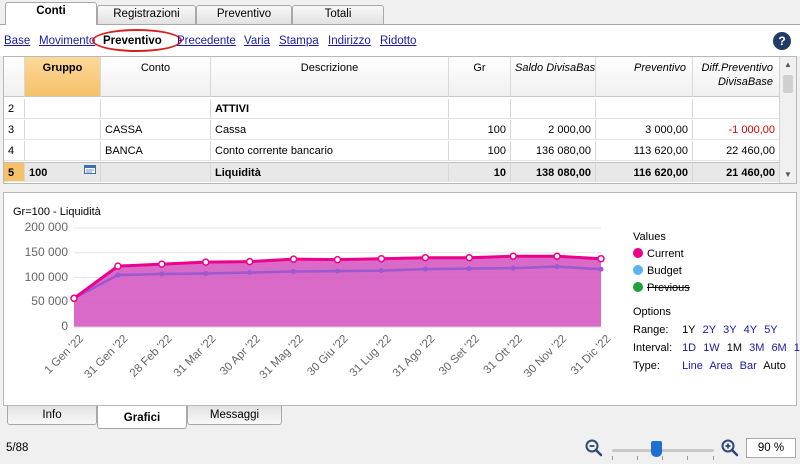 This screenshot has height=464, width=800. Describe the element at coordinates (788, 65) in the screenshot. I see `scroll-up-icon: ▲` at that location.